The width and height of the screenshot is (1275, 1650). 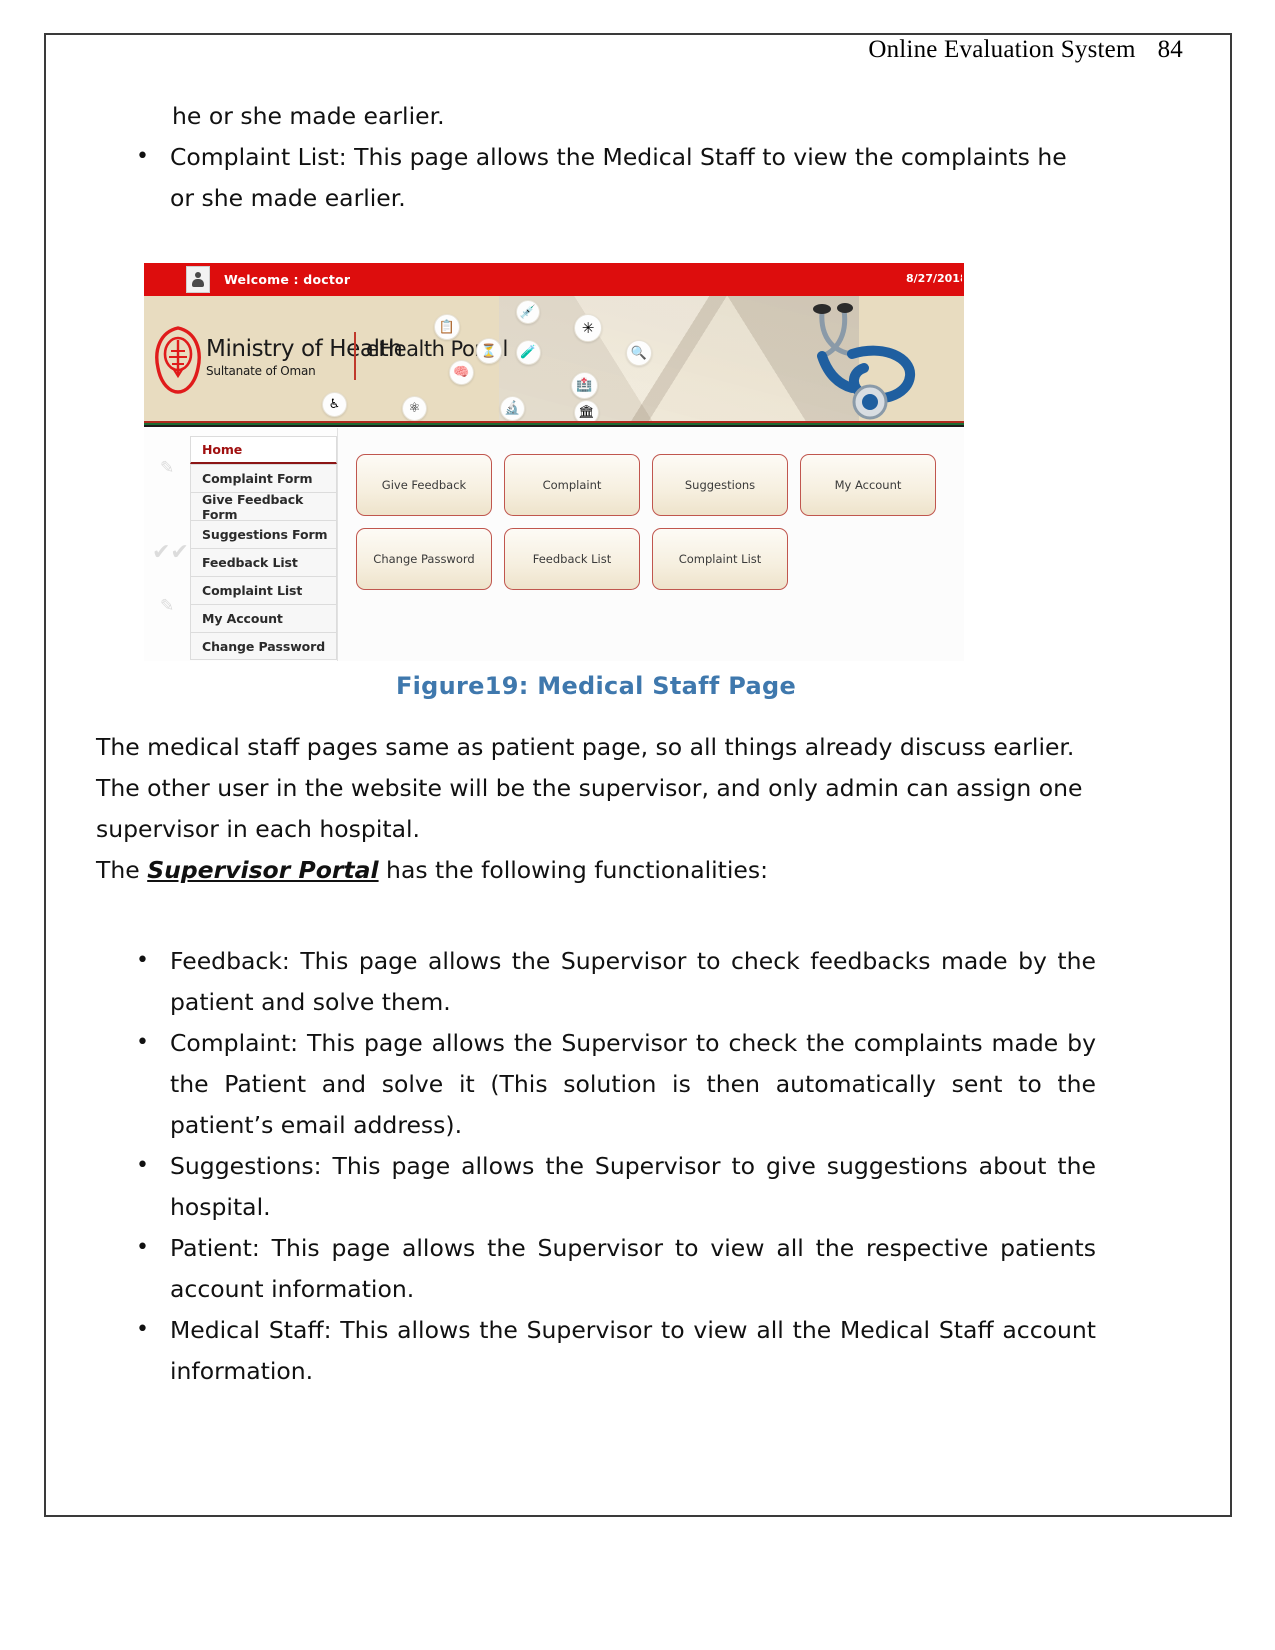 I want to click on tile-label: Change Password, so click(x=424, y=559).